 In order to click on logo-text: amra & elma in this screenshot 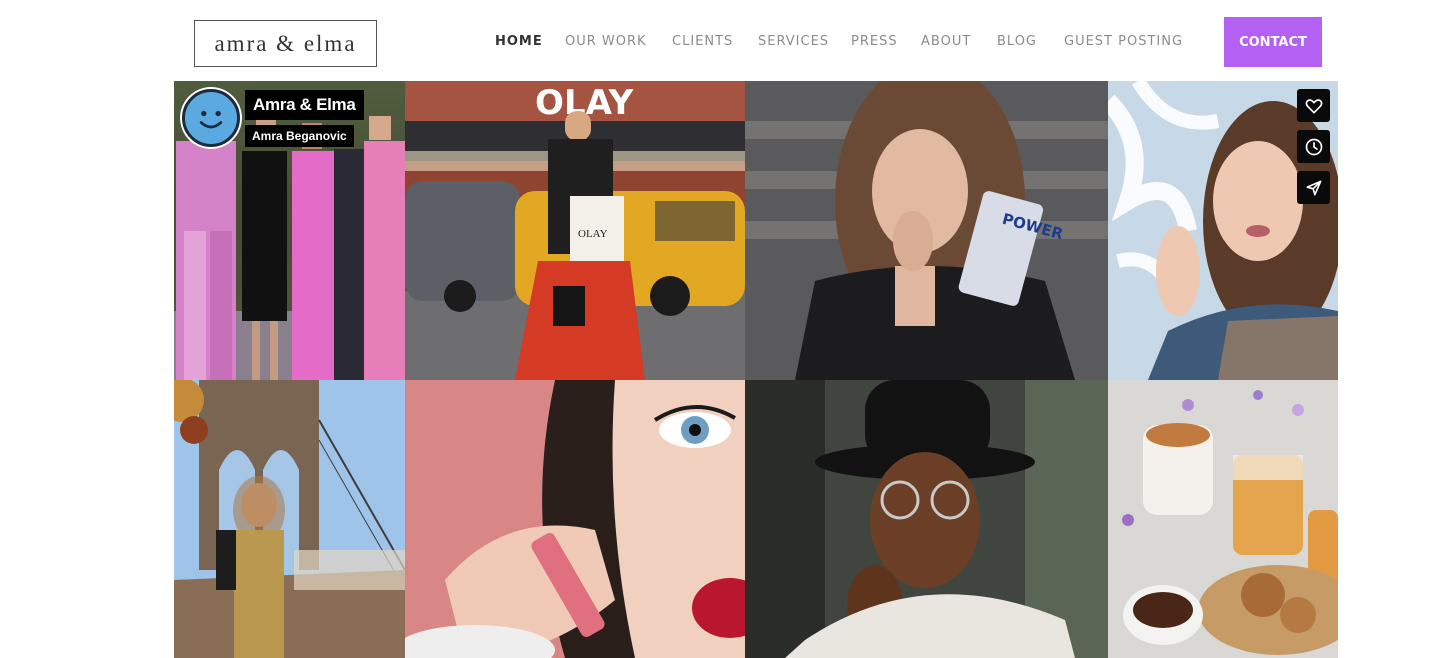, I will do `click(285, 43)`.